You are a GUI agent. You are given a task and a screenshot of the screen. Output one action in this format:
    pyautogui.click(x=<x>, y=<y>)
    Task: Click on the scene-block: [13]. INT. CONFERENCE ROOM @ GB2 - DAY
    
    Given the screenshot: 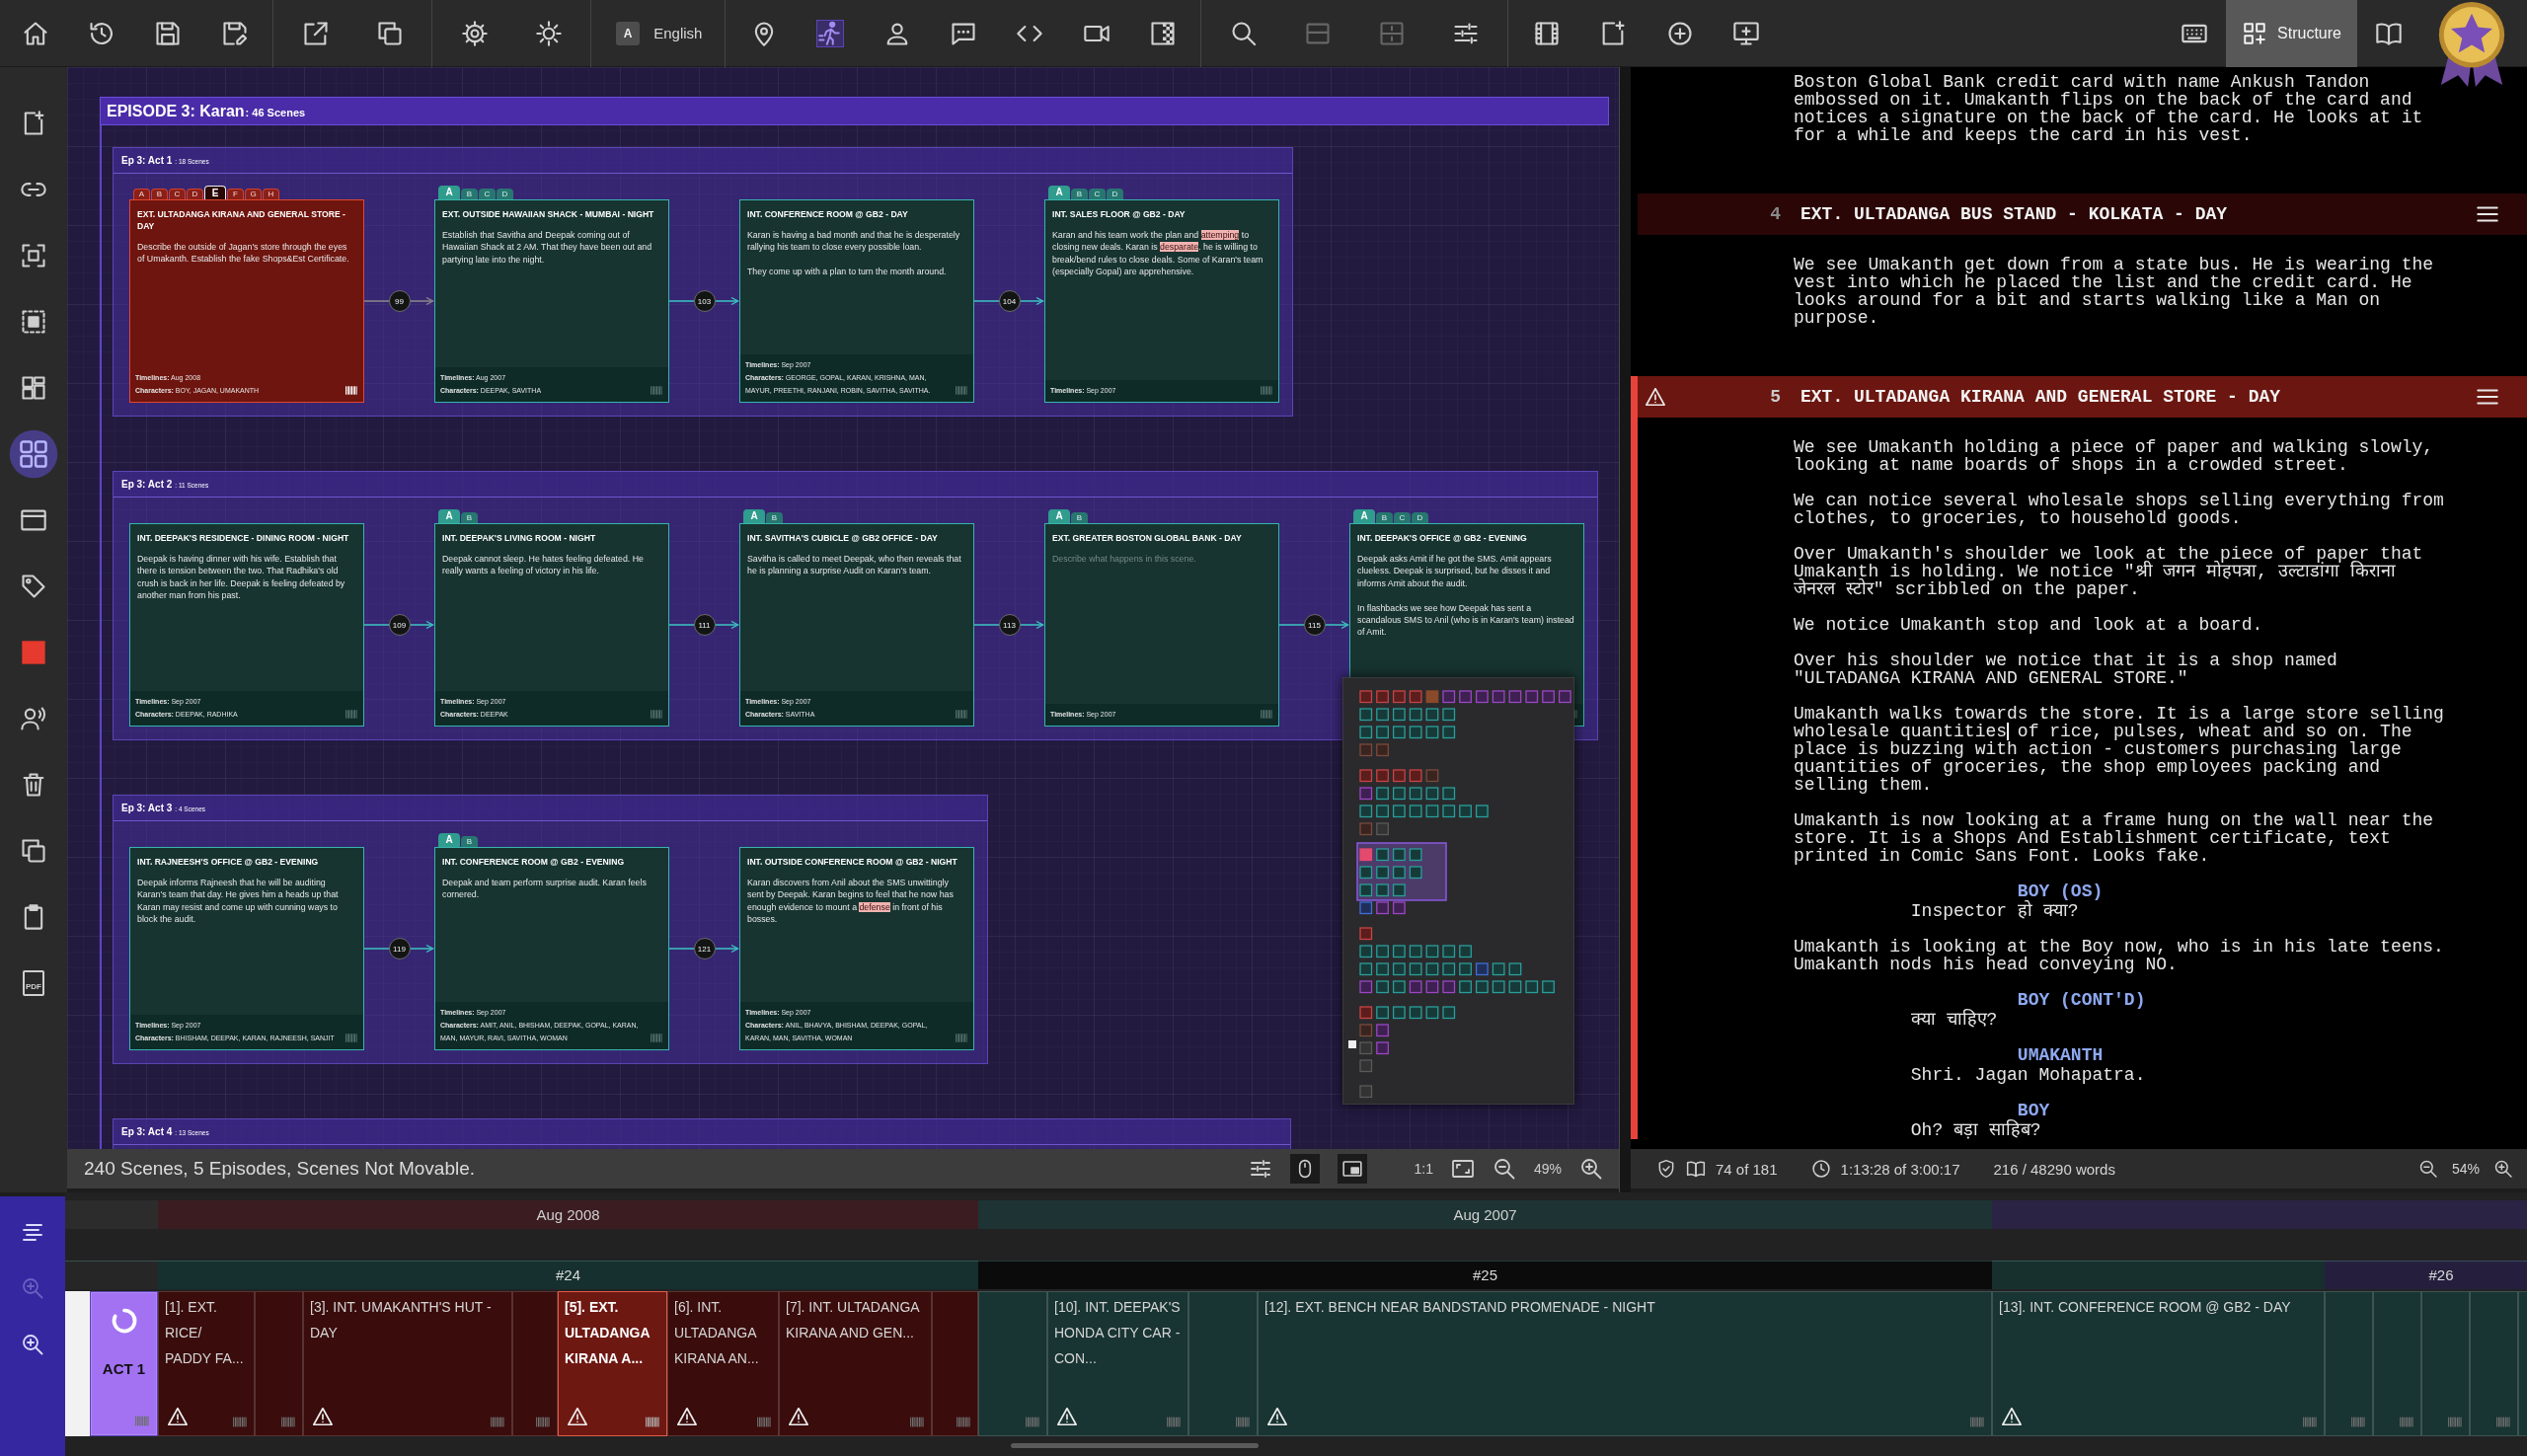 What is the action you would take?
    pyautogui.click(x=2158, y=1363)
    